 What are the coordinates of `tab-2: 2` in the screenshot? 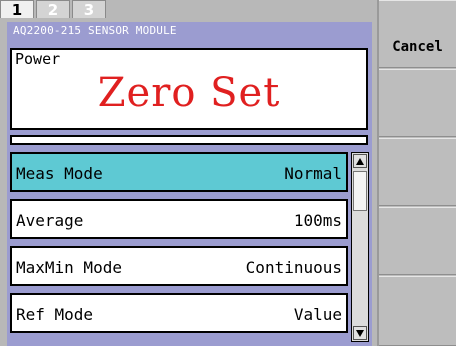 It's located at (53, 9).